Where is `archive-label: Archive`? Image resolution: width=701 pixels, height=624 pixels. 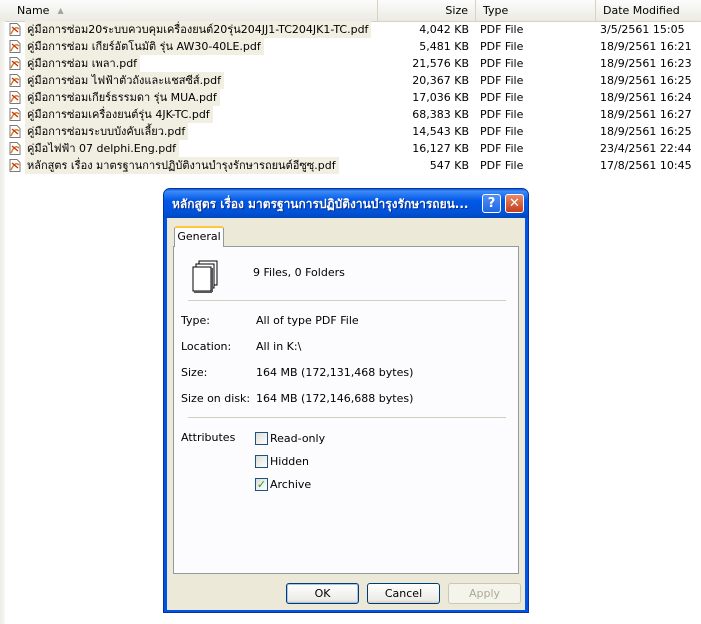 archive-label: Archive is located at coordinates (290, 484).